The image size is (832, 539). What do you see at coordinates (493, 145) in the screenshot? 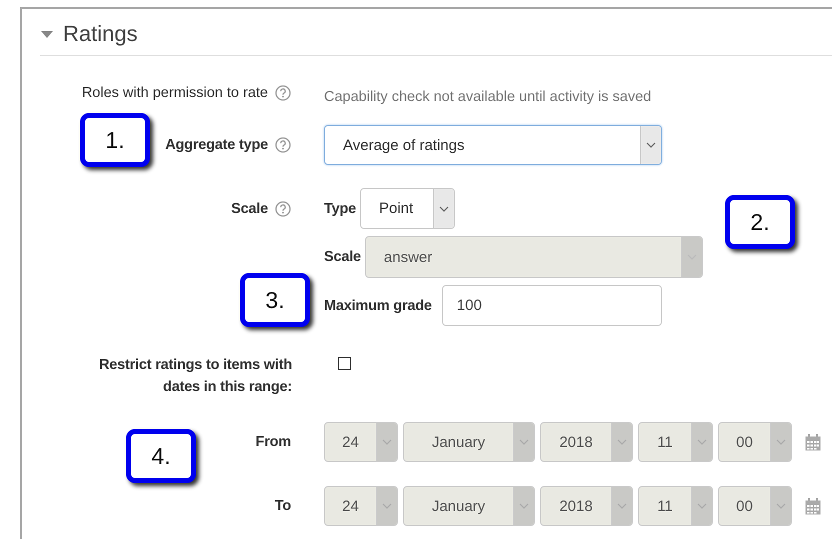
I see `aggregate-select: Average of ratings` at bounding box center [493, 145].